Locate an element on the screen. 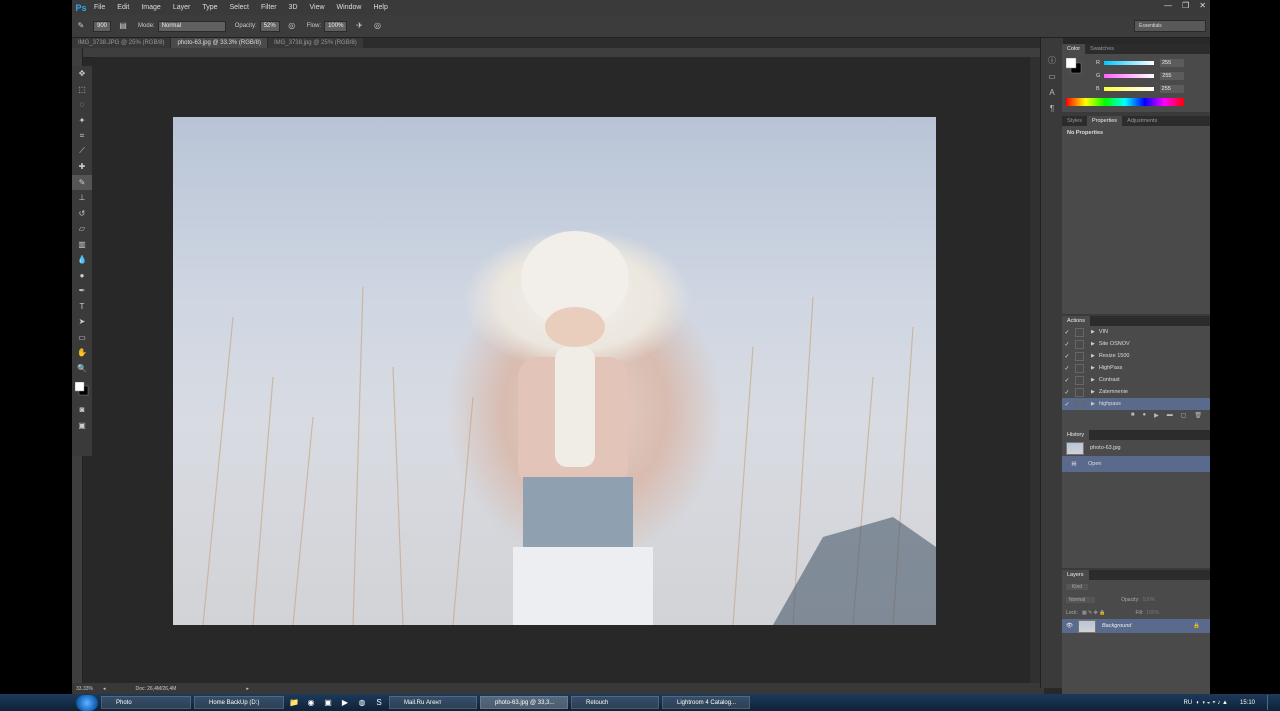 The width and height of the screenshot is (1280, 711). hand-icon: ✋ is located at coordinates (82, 353).